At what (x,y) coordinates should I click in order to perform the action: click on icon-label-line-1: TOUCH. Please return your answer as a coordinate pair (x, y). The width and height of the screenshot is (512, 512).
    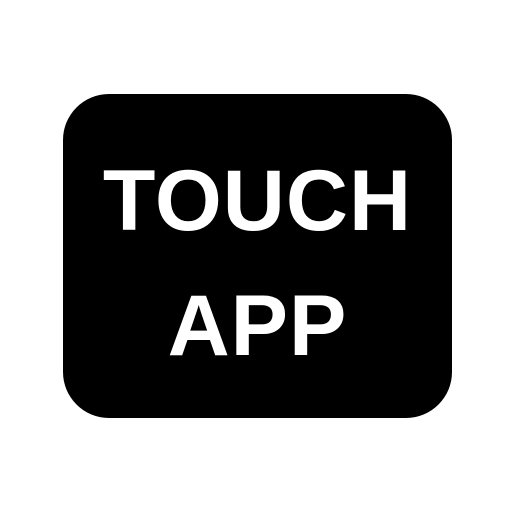
    Looking at the image, I should click on (257, 201).